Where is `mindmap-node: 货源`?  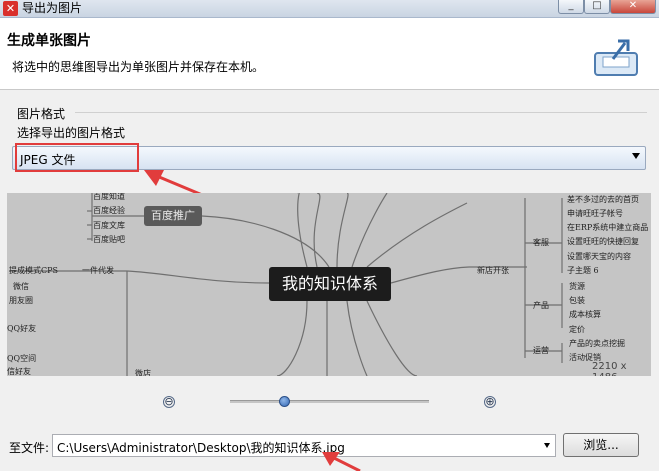
mindmap-node: 货源 is located at coordinates (577, 286).